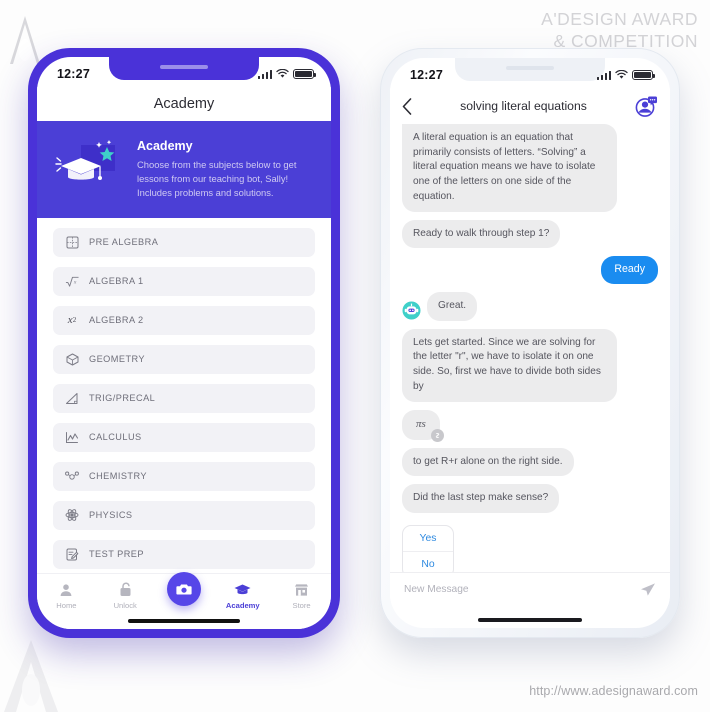  Describe the element at coordinates (184, 320) in the screenshot. I see `subject-row-algebra-2: x2 ALGEBRA 2` at that location.